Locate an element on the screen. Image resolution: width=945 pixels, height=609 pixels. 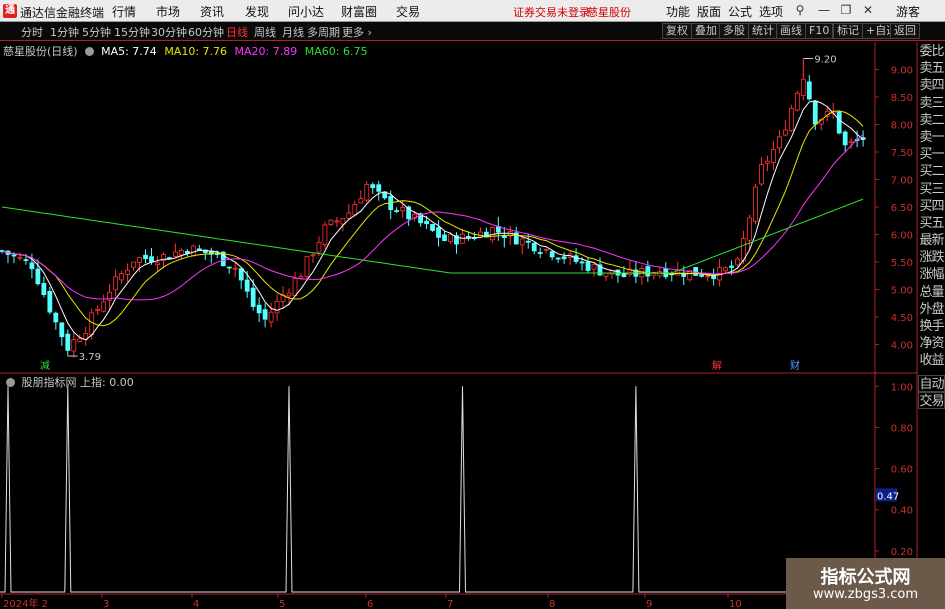
side-label-14: 总量 is located at coordinates (931, 292).